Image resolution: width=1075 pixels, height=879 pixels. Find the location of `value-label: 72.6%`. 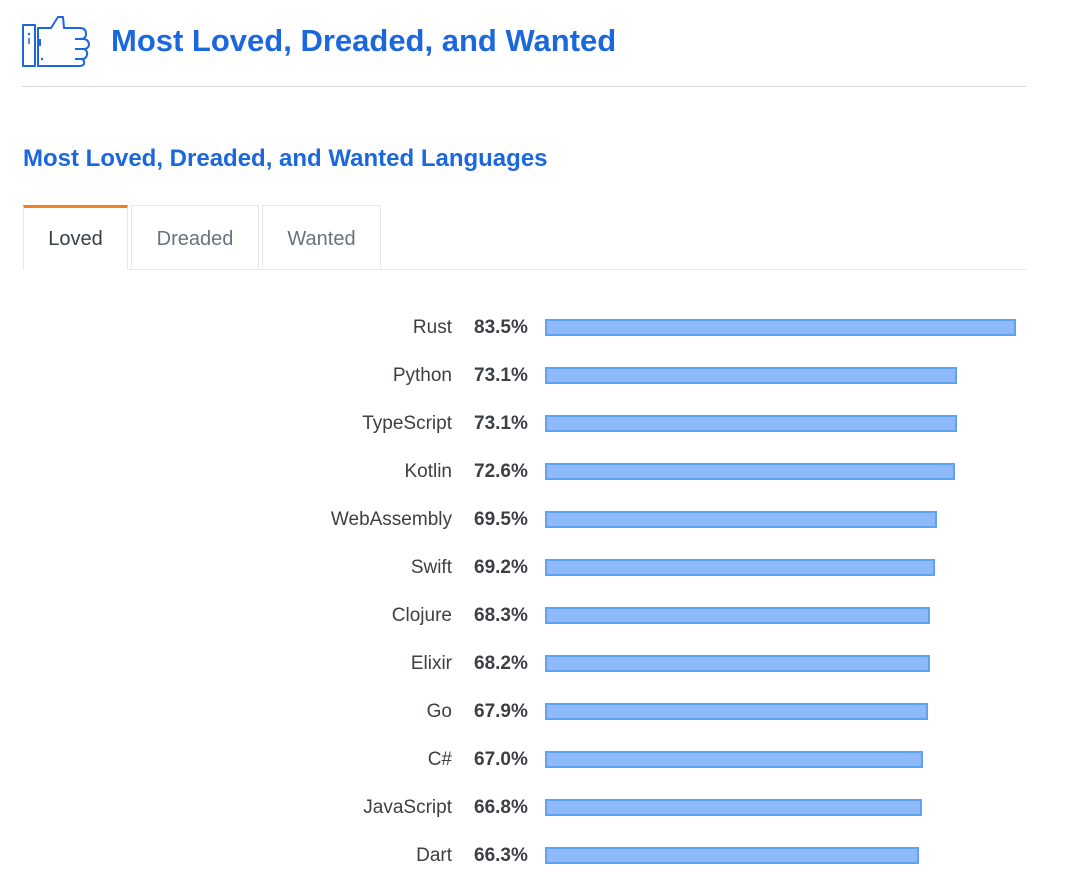

value-label: 72.6% is located at coordinates (501, 471).